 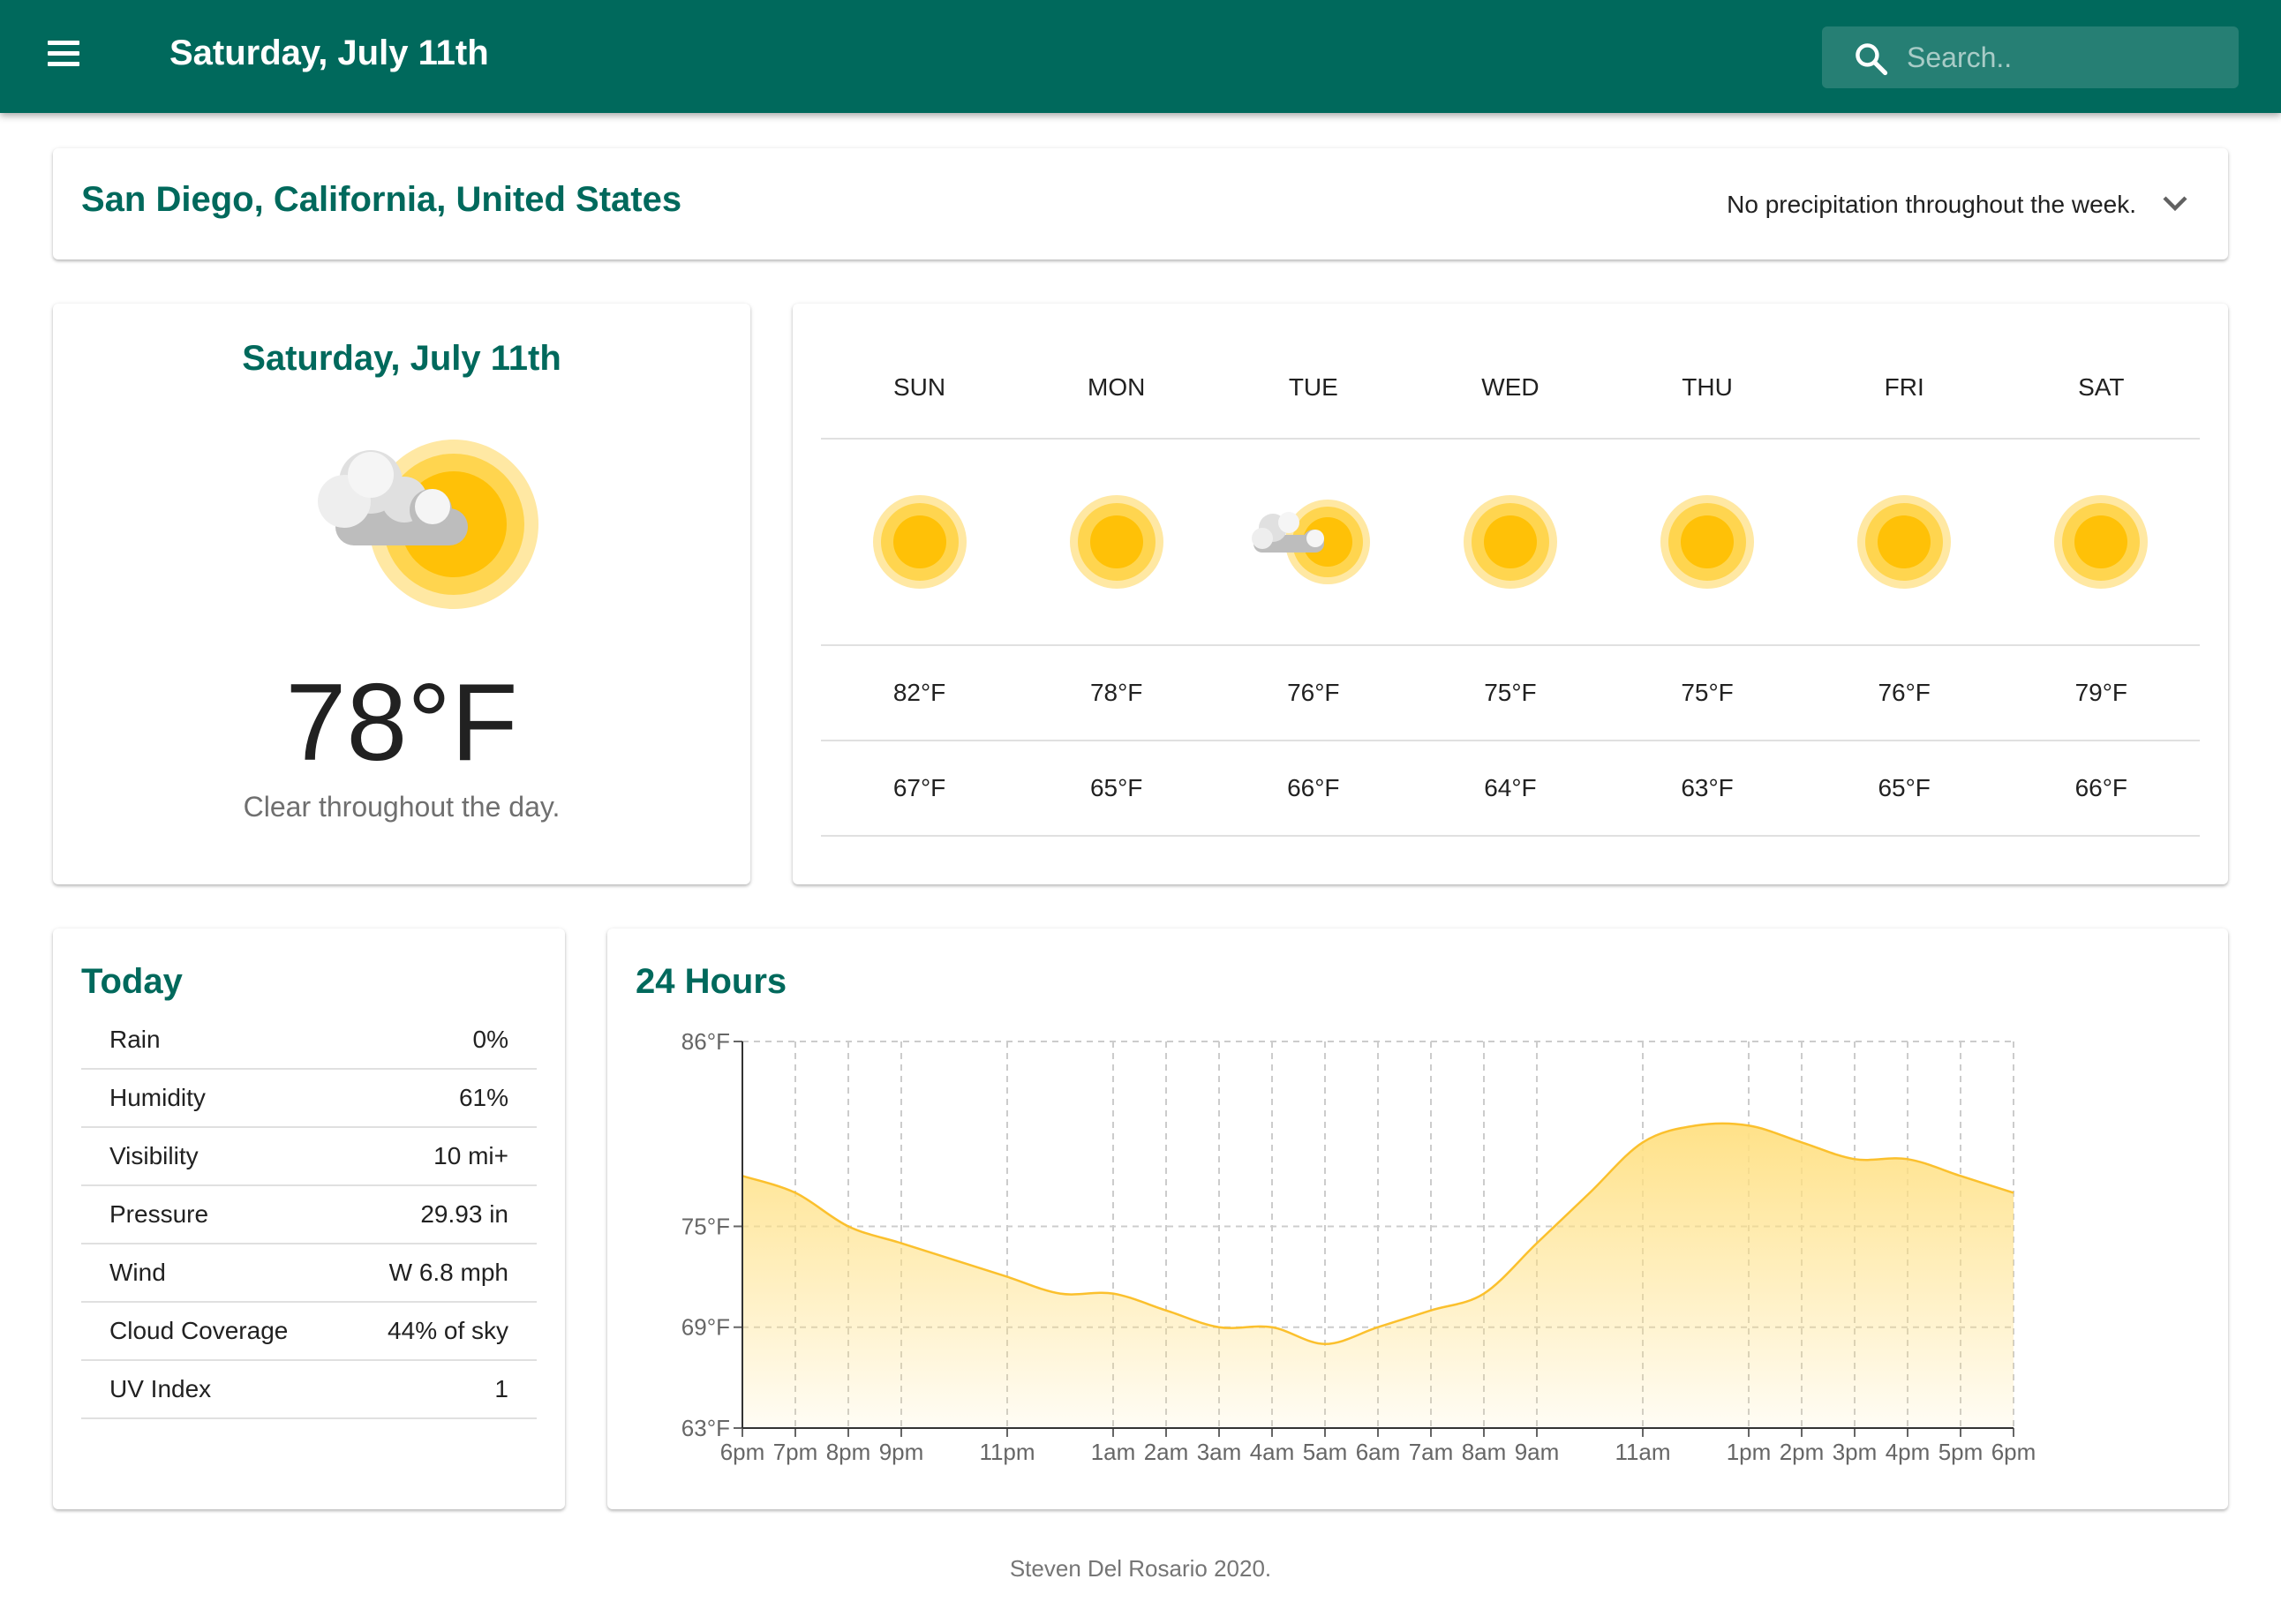 I want to click on low-temperature: 64°F, so click(x=1511, y=787).